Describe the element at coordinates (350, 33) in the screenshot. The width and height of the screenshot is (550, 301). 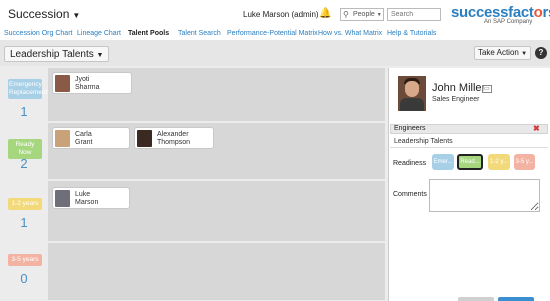
I see `tab-how-vs-what-matrix: How vs. What Matrix` at that location.